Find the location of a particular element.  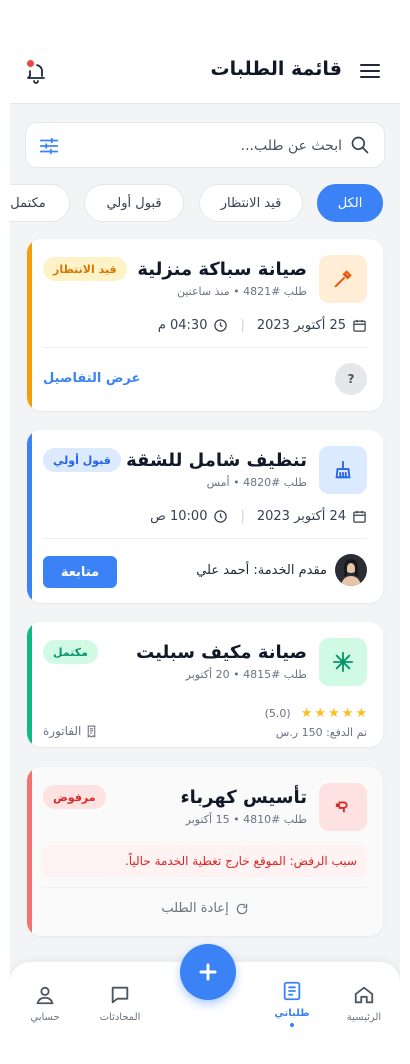

nav-home: الرئيسية is located at coordinates (364, 1003).